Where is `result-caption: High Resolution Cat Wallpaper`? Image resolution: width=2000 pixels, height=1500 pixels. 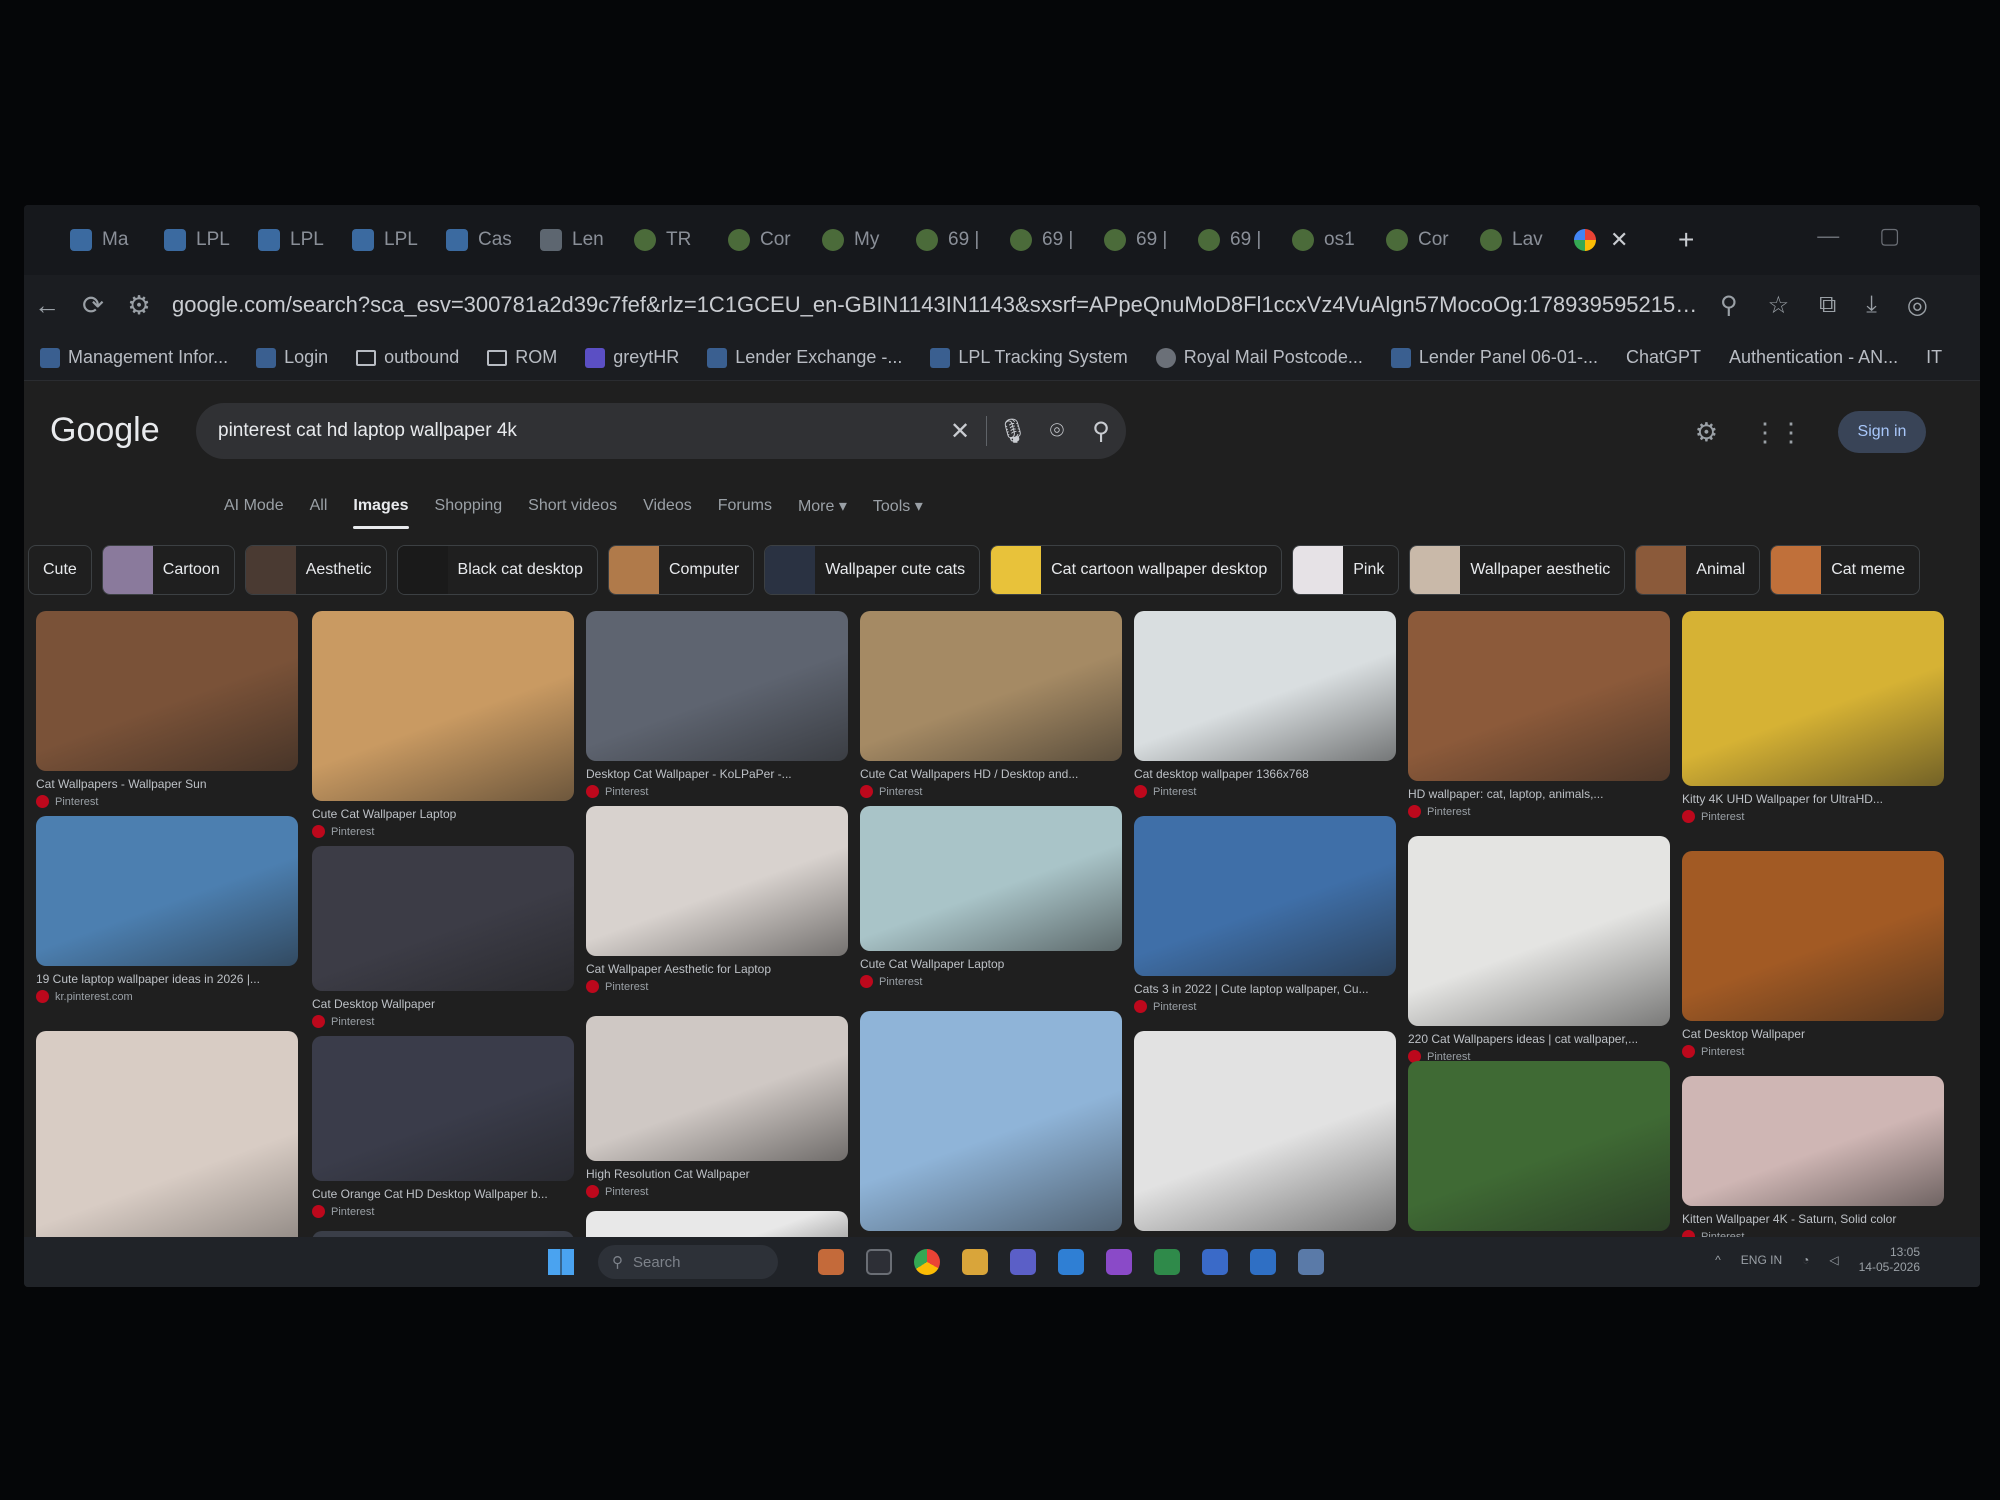 result-caption: High Resolution Cat Wallpaper is located at coordinates (717, 1174).